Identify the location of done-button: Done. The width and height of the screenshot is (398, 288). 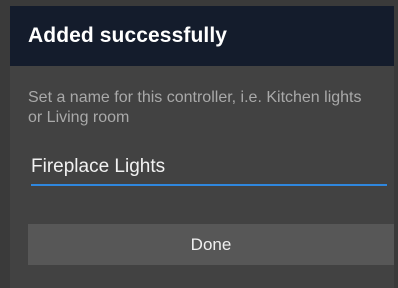
(211, 244).